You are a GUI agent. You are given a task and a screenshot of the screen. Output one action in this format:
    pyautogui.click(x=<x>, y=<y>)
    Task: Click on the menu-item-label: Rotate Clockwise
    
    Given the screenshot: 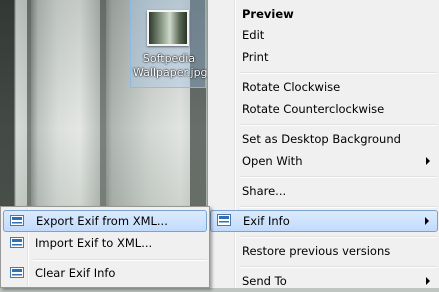 What is the action you would take?
    pyautogui.click(x=291, y=87)
    